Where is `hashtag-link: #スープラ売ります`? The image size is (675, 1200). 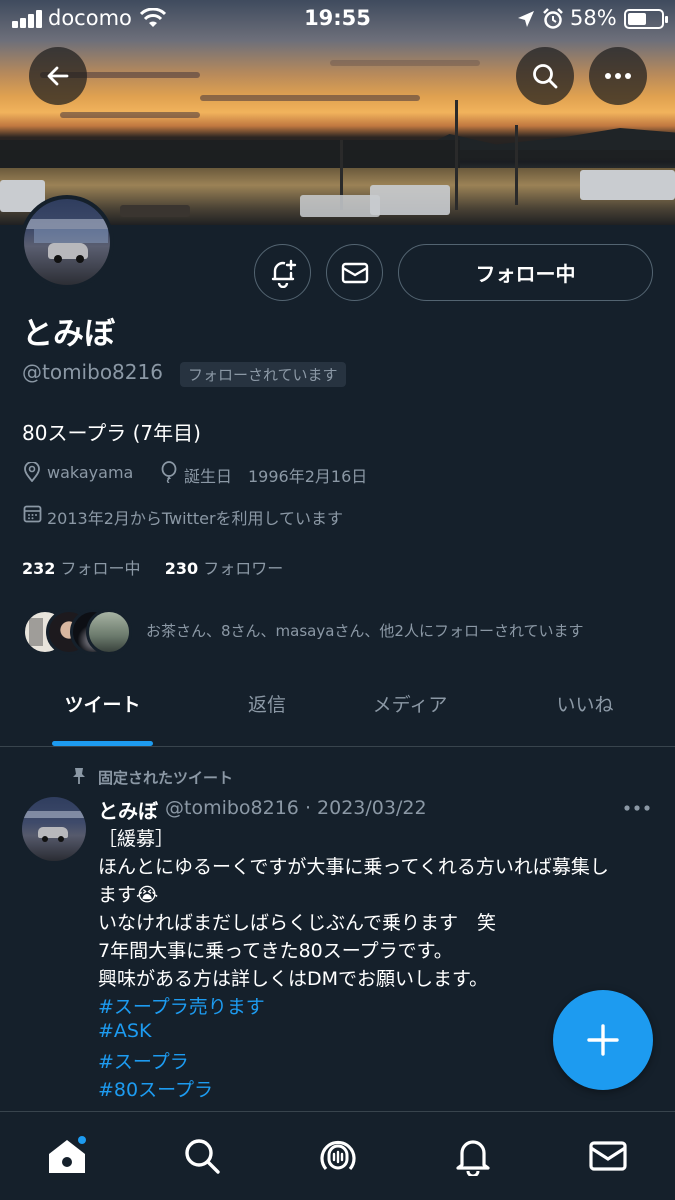
hashtag-link: #スープラ売ります is located at coordinates (181, 1005).